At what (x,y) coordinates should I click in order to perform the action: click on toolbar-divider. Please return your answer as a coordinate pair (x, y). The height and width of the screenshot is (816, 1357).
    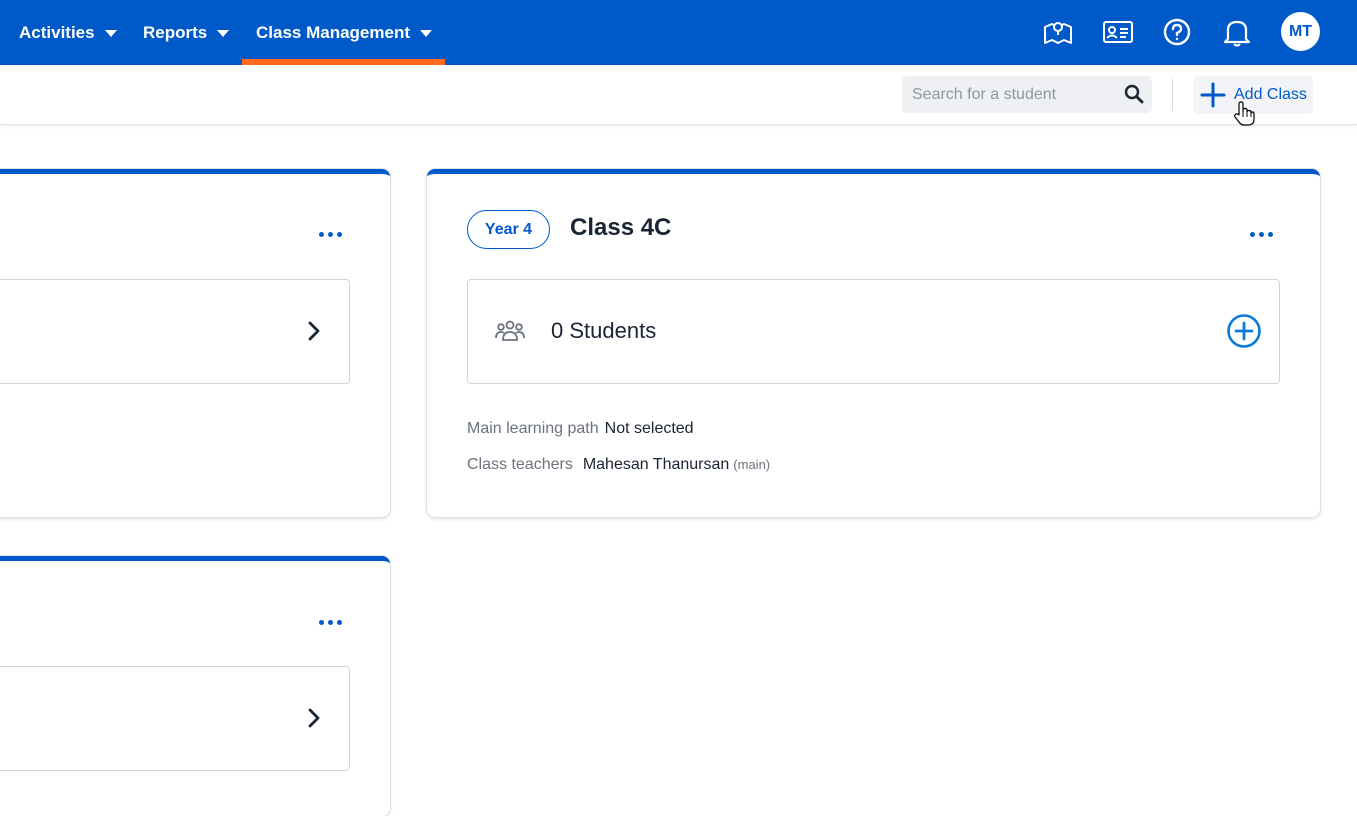
    Looking at the image, I should click on (1172, 95).